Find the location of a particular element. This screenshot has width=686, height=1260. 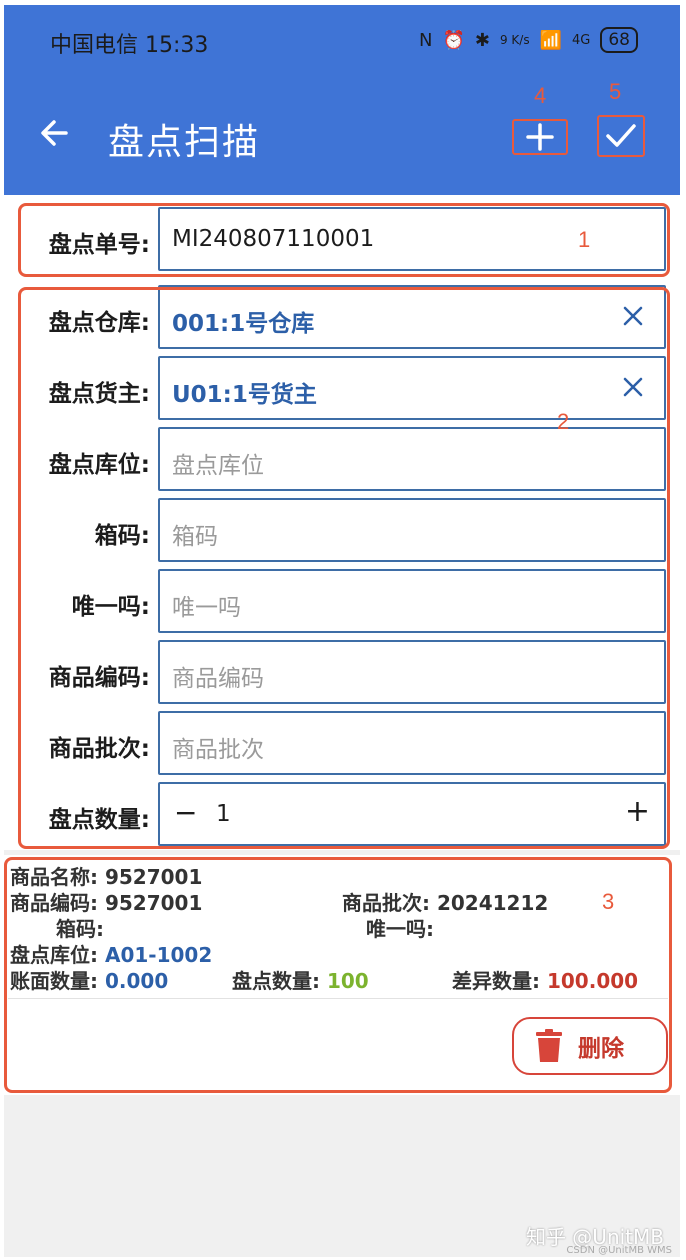

status-icons: N ⏰ ✱ 9 K/s 📶 4G 68 is located at coordinates (528, 40).